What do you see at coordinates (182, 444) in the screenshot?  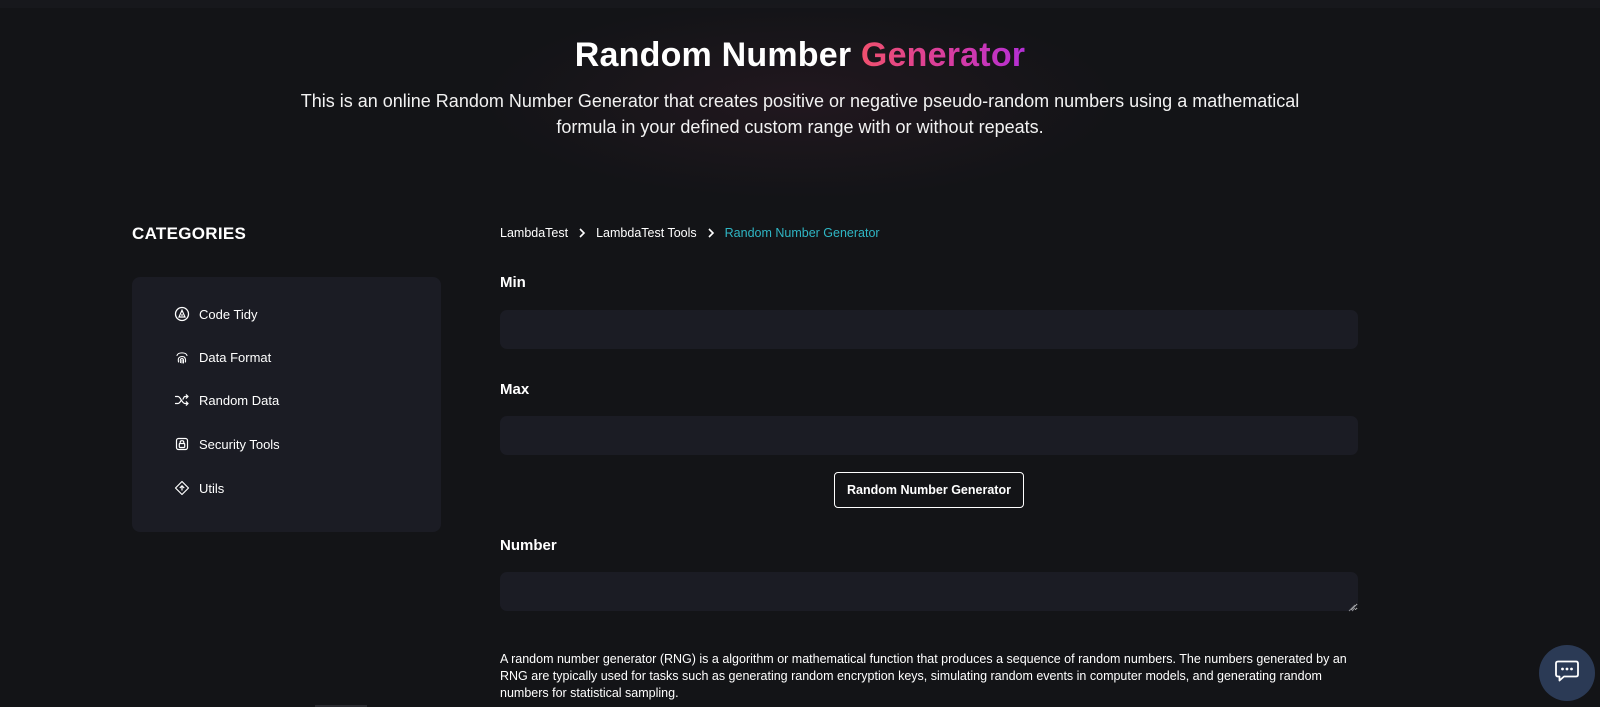 I see `lock-icon` at bounding box center [182, 444].